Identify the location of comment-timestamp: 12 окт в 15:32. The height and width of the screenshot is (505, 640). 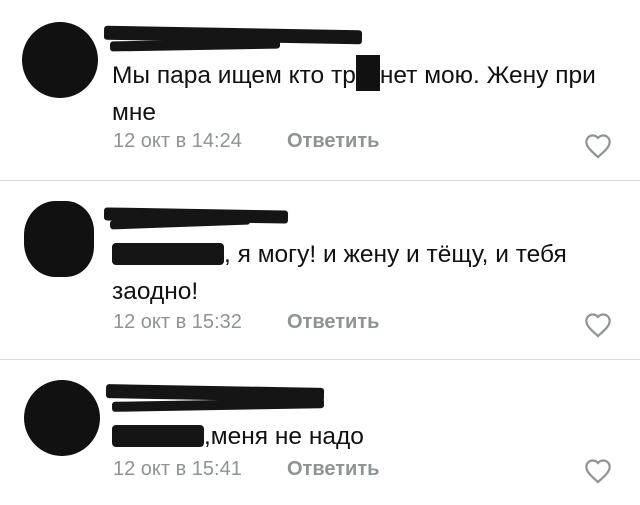
(177, 322).